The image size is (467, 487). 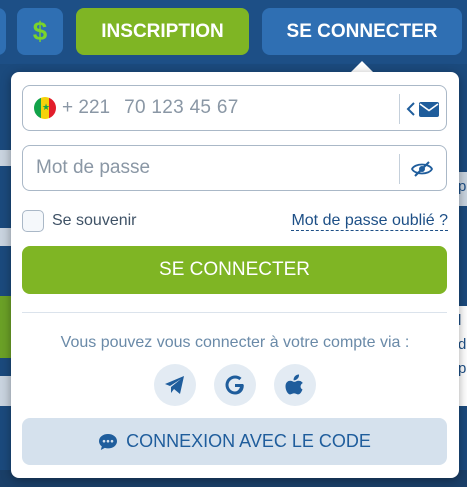 I want to click on phone-input: 70 123 45 67, so click(x=181, y=108).